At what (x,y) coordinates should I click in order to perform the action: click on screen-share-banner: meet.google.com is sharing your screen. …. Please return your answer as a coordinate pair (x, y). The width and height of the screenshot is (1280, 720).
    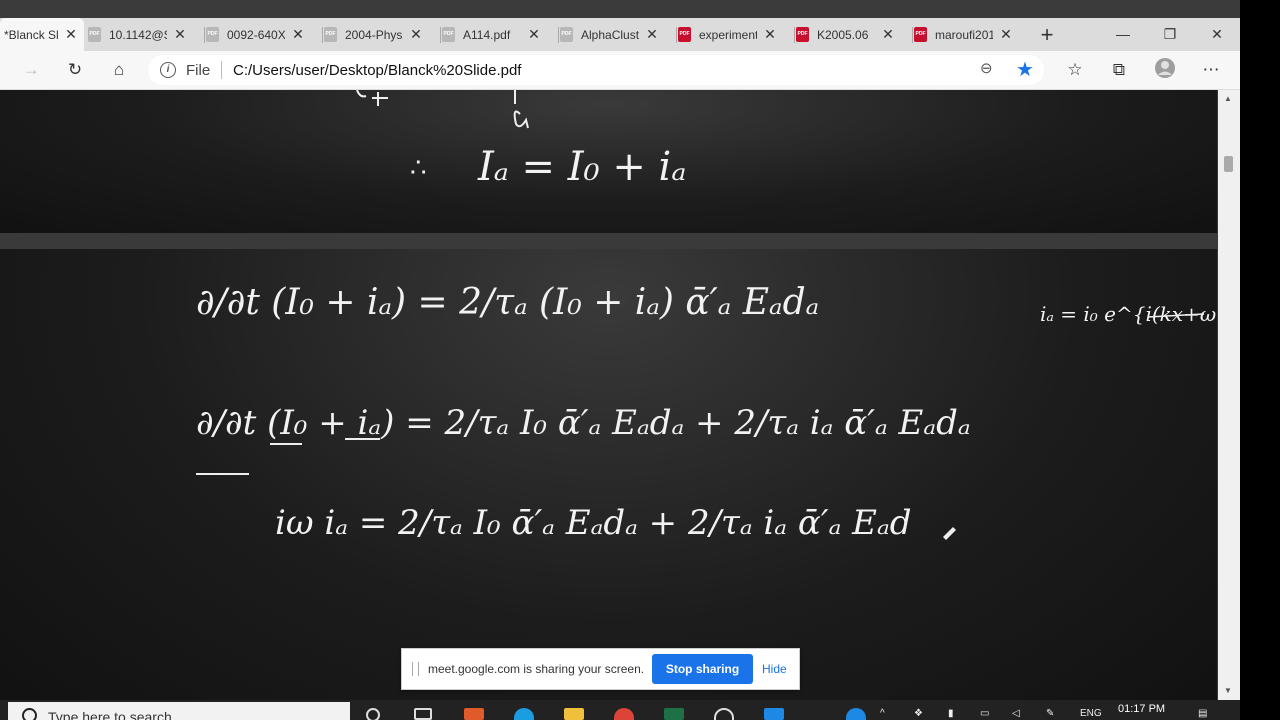
    Looking at the image, I should click on (600, 669).